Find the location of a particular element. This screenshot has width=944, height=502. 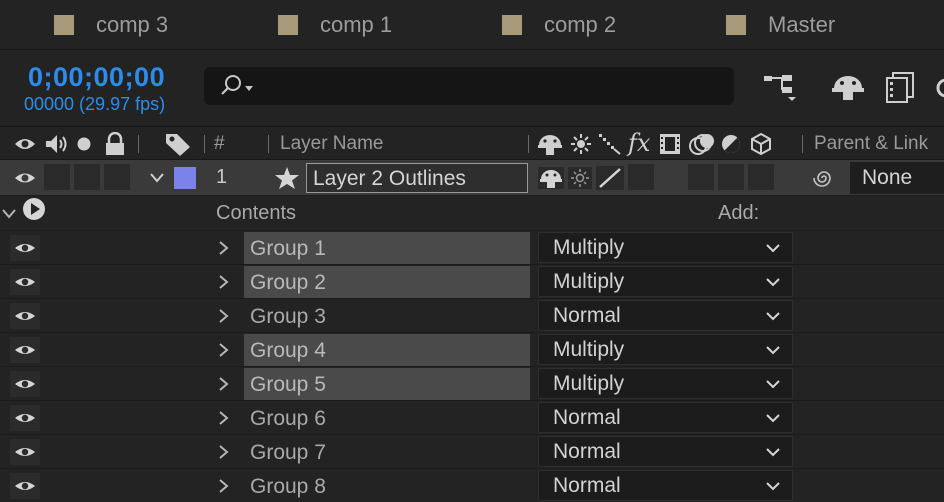

3d-layer-icon is located at coordinates (761, 144).